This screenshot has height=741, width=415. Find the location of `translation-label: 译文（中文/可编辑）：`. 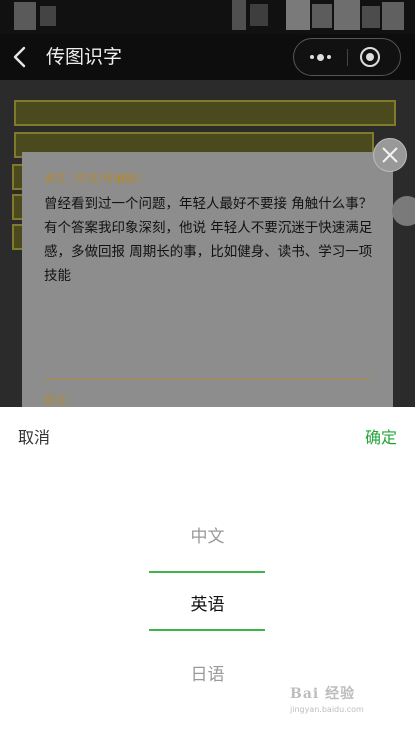

translation-label: 译文（中文/可编辑）： is located at coordinates (98, 178).